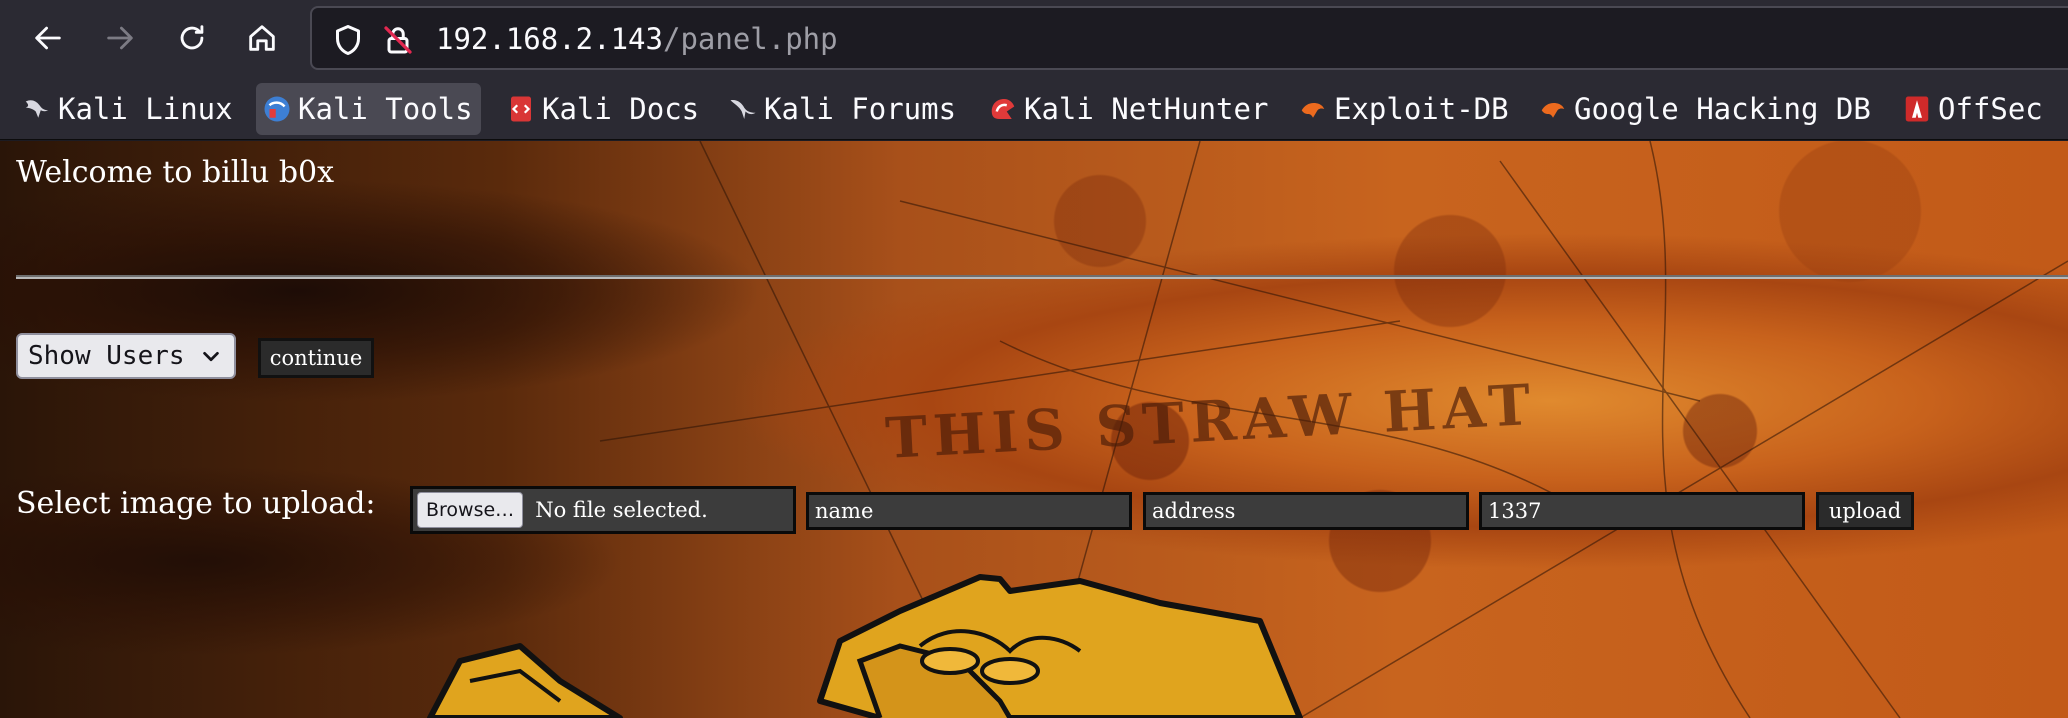 The image size is (2068, 718). What do you see at coordinates (385, 109) in the screenshot?
I see `bookmark-label: Kali Tools` at bounding box center [385, 109].